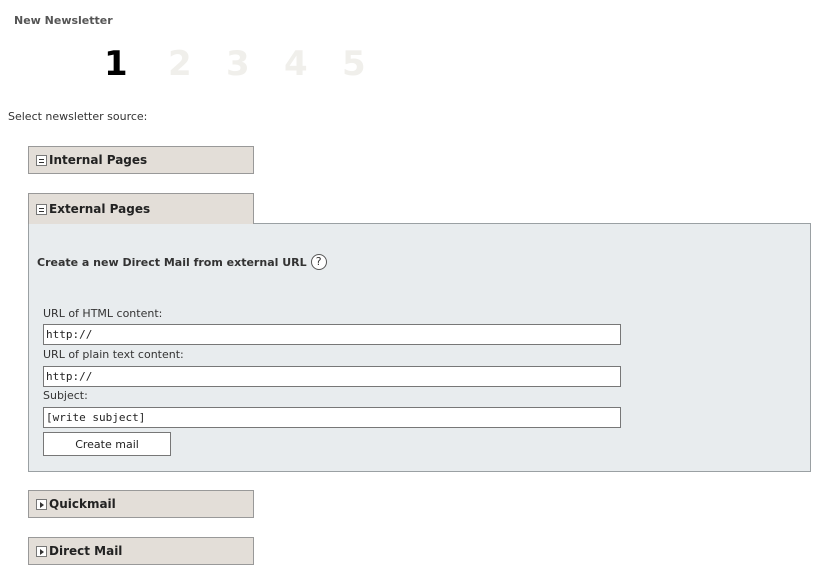 The height and width of the screenshot is (565, 824). What do you see at coordinates (63, 20) in the screenshot?
I see `page-title: New Newsletter` at bounding box center [63, 20].